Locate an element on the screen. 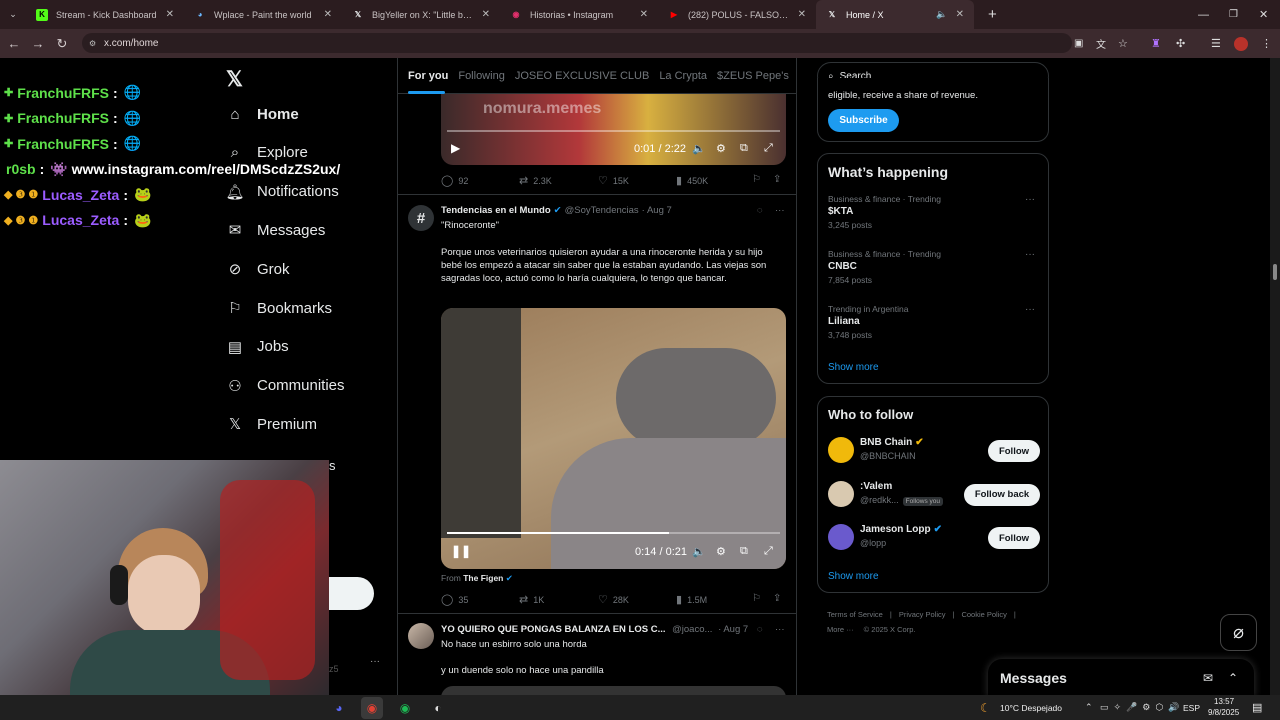 The height and width of the screenshot is (720, 1280). chat-username: r0sb is located at coordinates (21, 169).